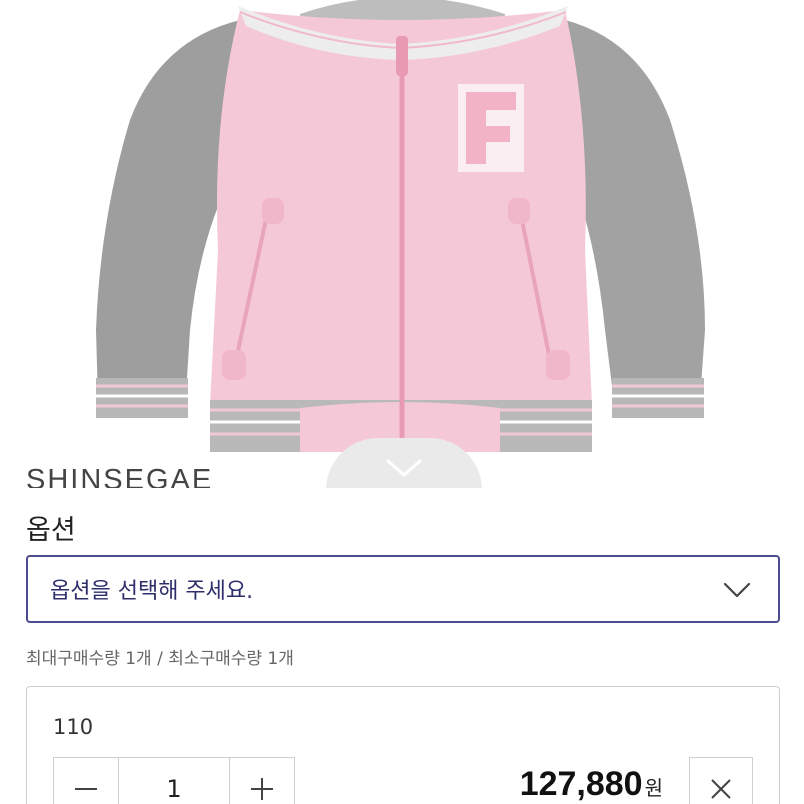  Describe the element at coordinates (403, 589) in the screenshot. I see `option-select: 옵션을 선택해 주세요.` at that location.